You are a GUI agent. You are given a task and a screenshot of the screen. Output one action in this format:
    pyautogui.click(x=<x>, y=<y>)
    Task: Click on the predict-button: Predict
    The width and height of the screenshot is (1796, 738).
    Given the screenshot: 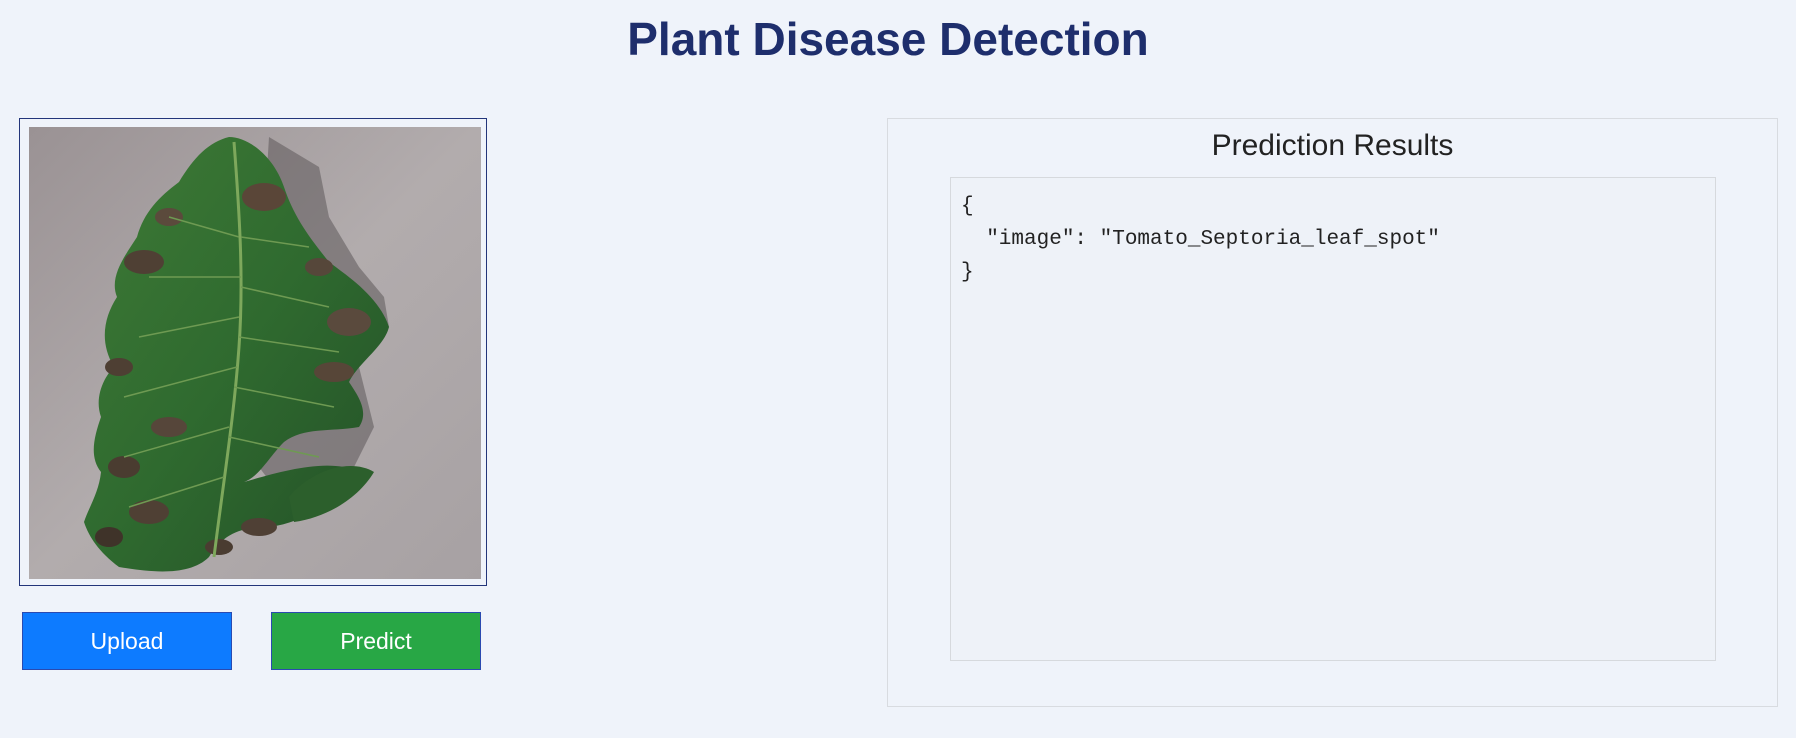 What is the action you would take?
    pyautogui.click(x=376, y=641)
    